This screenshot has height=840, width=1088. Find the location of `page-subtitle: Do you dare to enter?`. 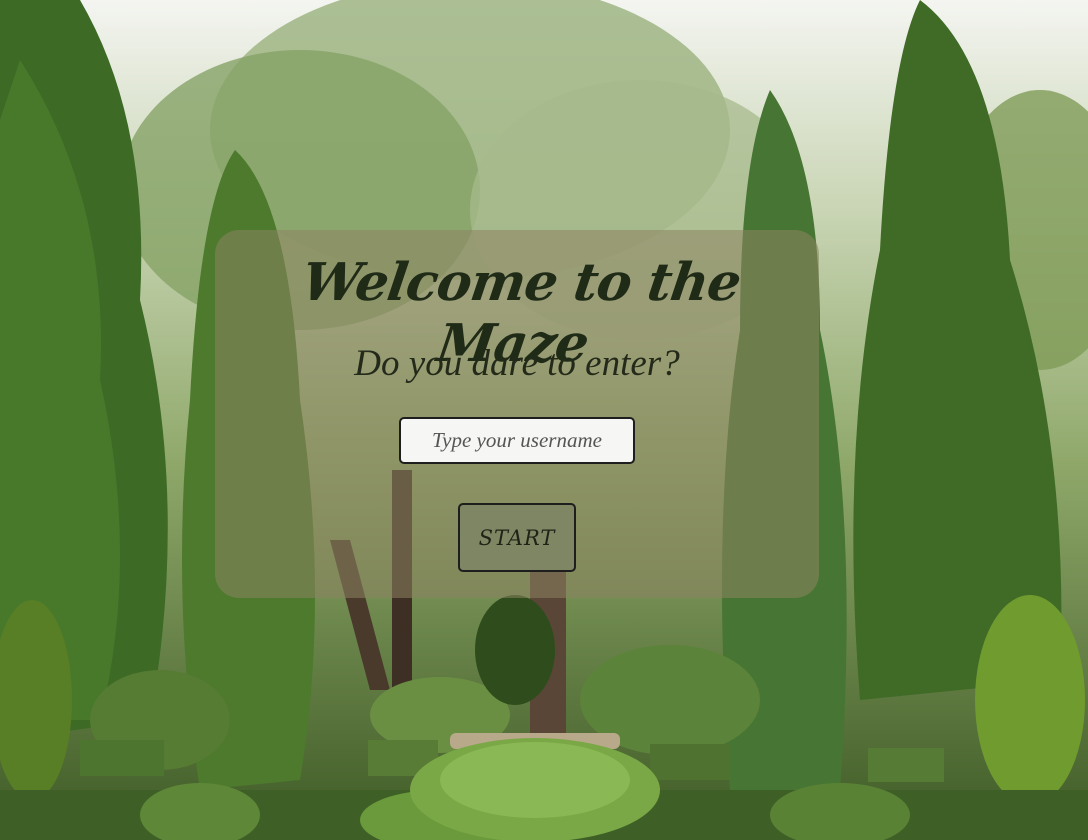

page-subtitle: Do you dare to enter? is located at coordinates (517, 363).